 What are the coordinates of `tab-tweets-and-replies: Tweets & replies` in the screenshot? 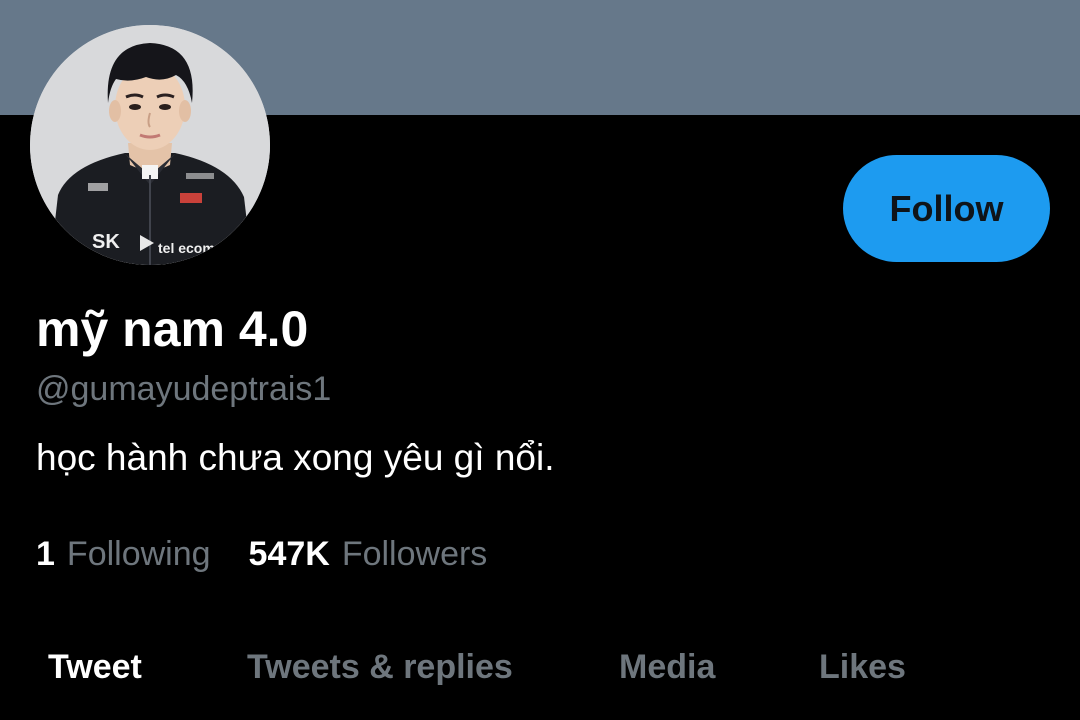 It's located at (380, 667).